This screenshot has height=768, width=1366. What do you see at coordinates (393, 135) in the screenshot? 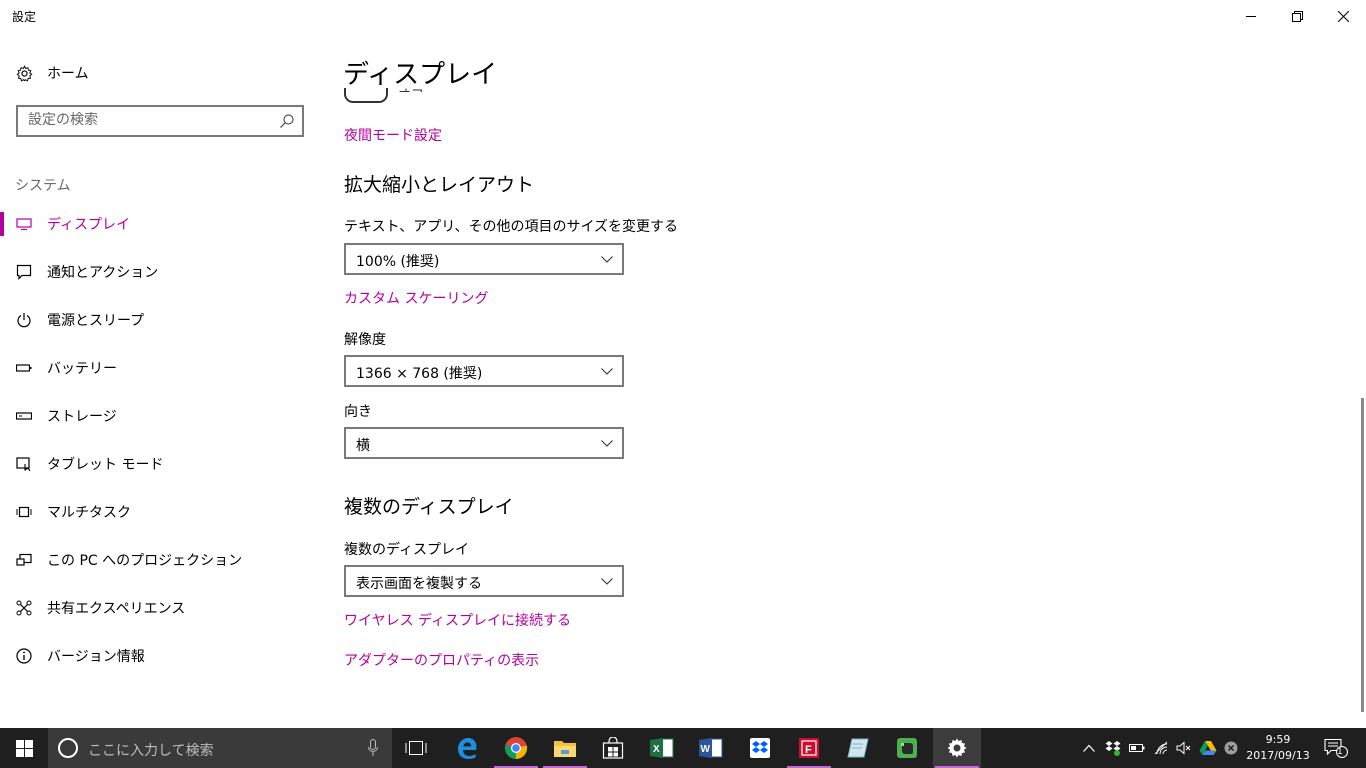
I see `night-mode-settings-link: 夜間モード設定` at bounding box center [393, 135].